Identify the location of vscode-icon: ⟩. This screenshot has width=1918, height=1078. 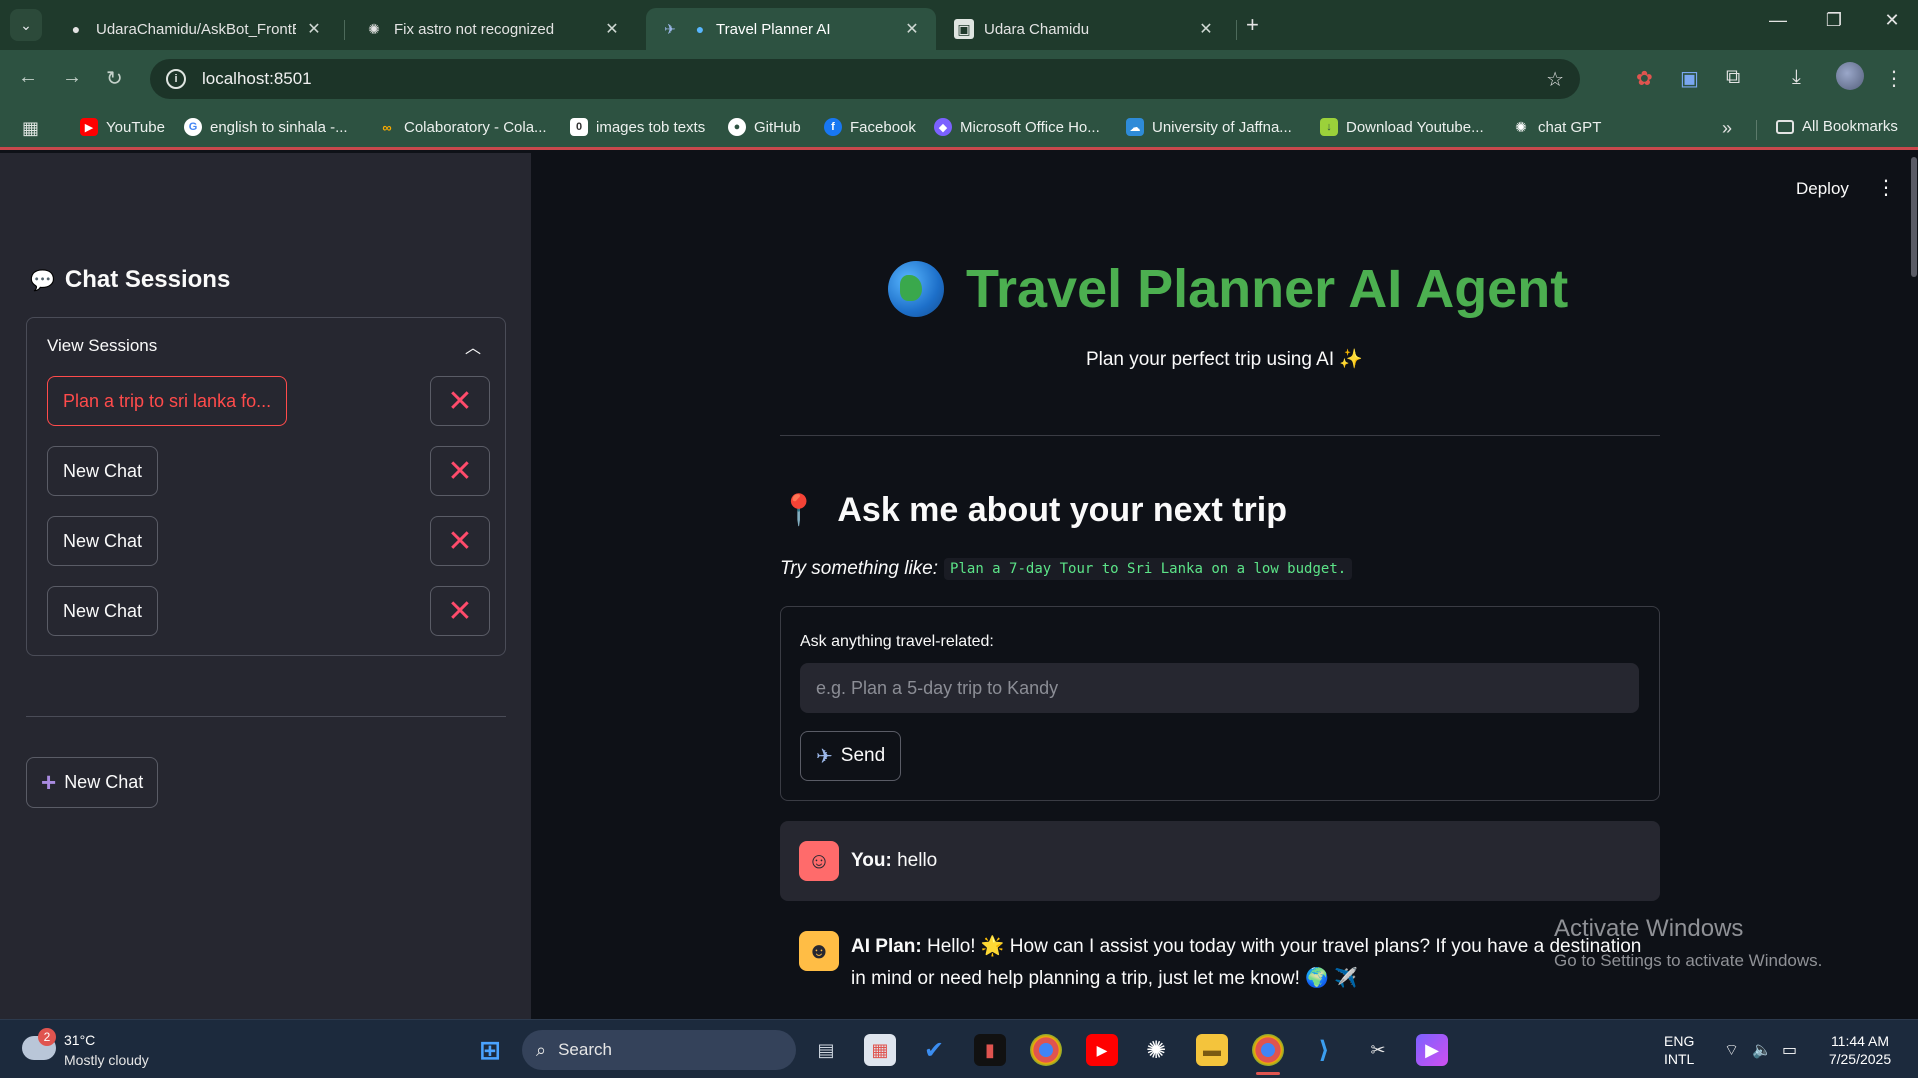
(1324, 1050).